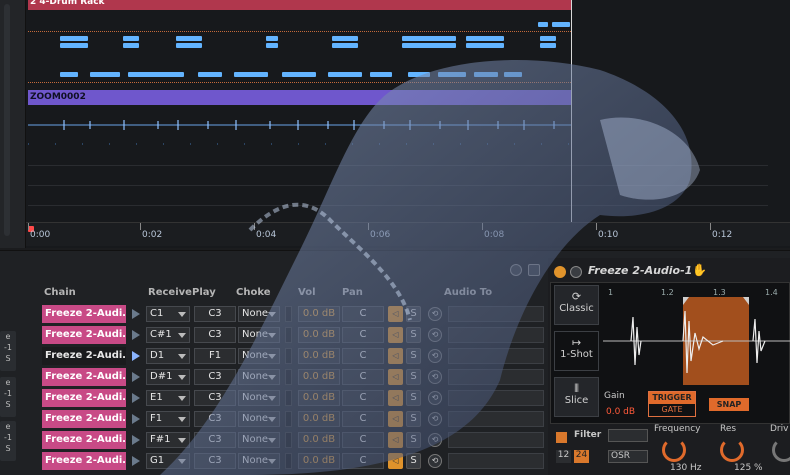 This screenshot has width=790, height=475. I want to click on time-ruler: 0:00 0:02 0:04 0:06 0:08 0:10 0:12, so click(408, 234).